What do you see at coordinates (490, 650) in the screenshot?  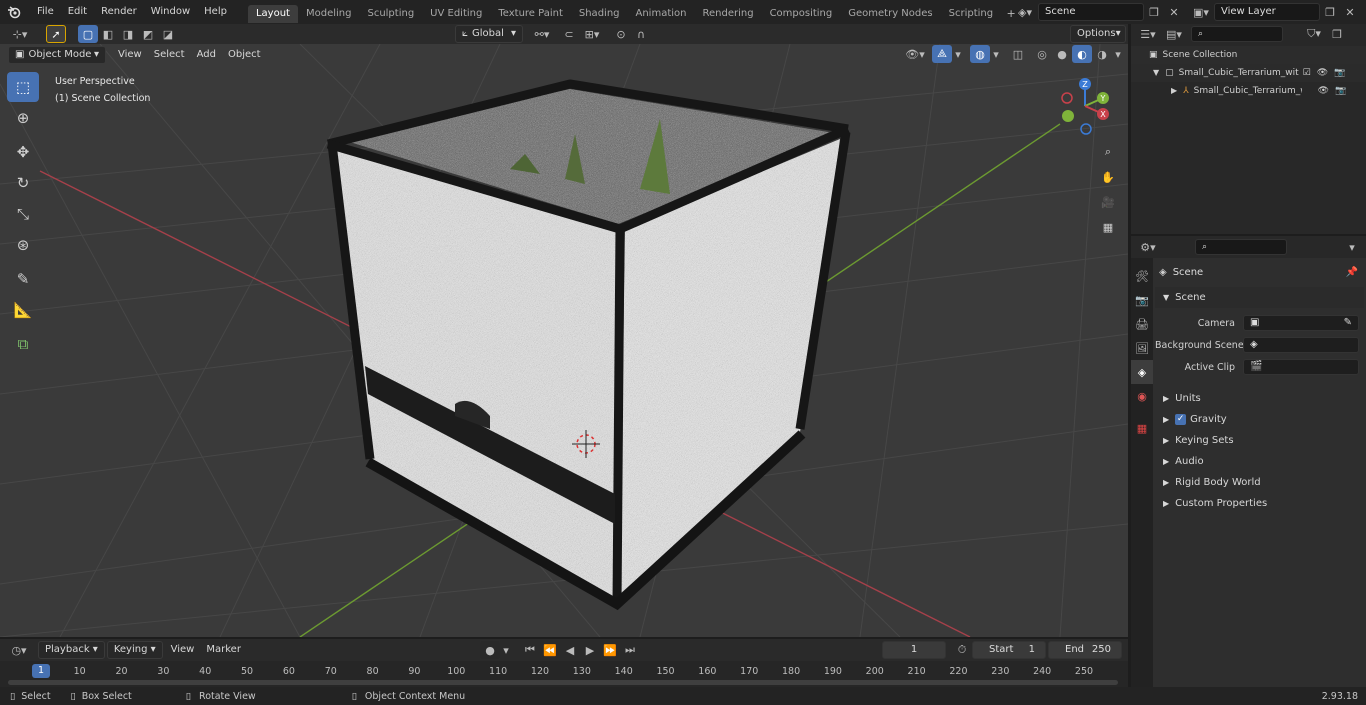 I see `record-icon: ●` at bounding box center [490, 650].